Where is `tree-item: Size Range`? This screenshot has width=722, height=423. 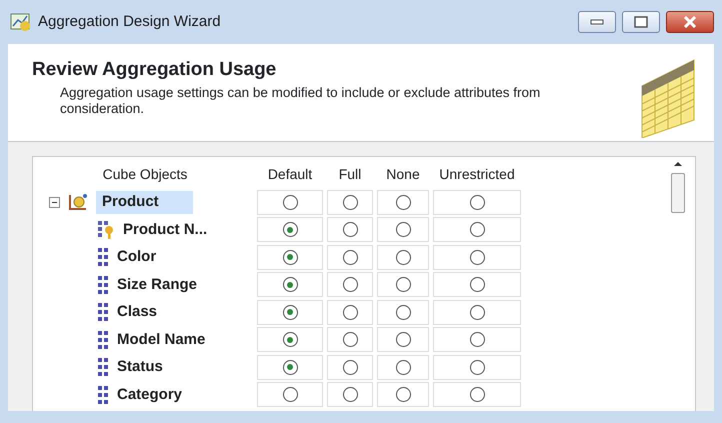 tree-item: Size Range is located at coordinates (157, 285).